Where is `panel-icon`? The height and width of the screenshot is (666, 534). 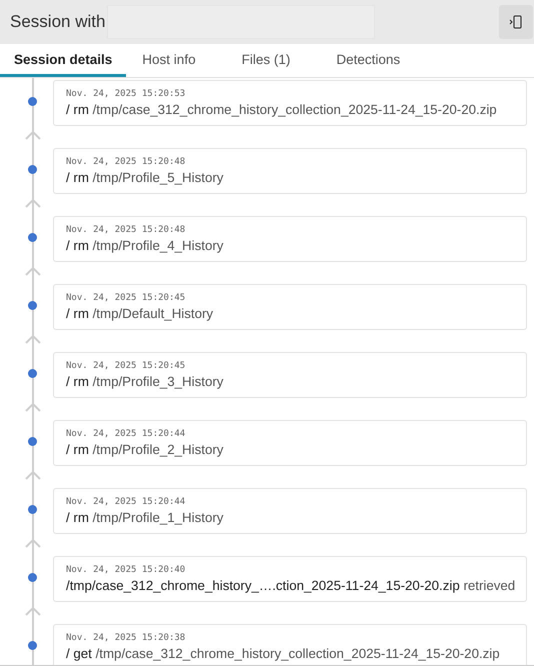 panel-icon is located at coordinates (516, 22).